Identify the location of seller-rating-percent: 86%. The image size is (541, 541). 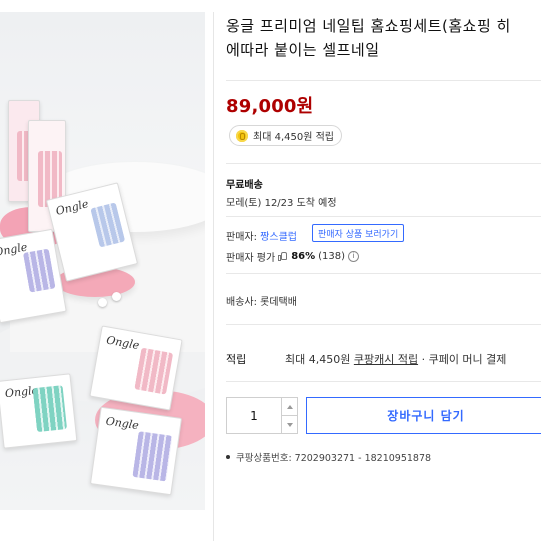
(303, 256).